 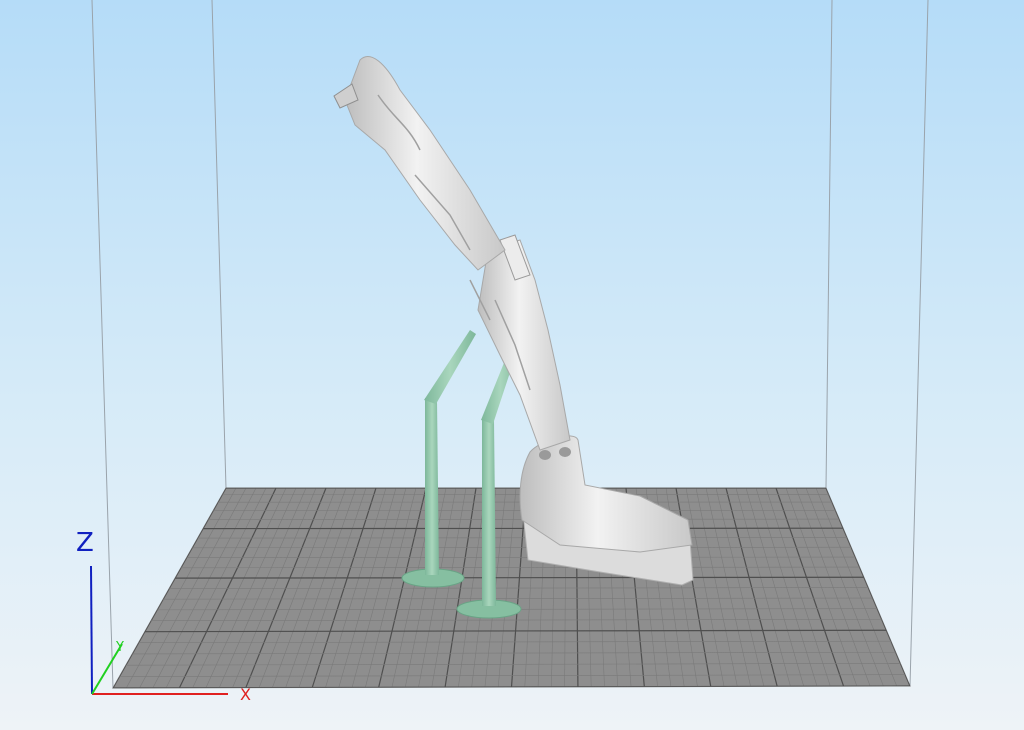 What do you see at coordinates (119, 647) in the screenshot?
I see `y-axis-label: Y` at bounding box center [119, 647].